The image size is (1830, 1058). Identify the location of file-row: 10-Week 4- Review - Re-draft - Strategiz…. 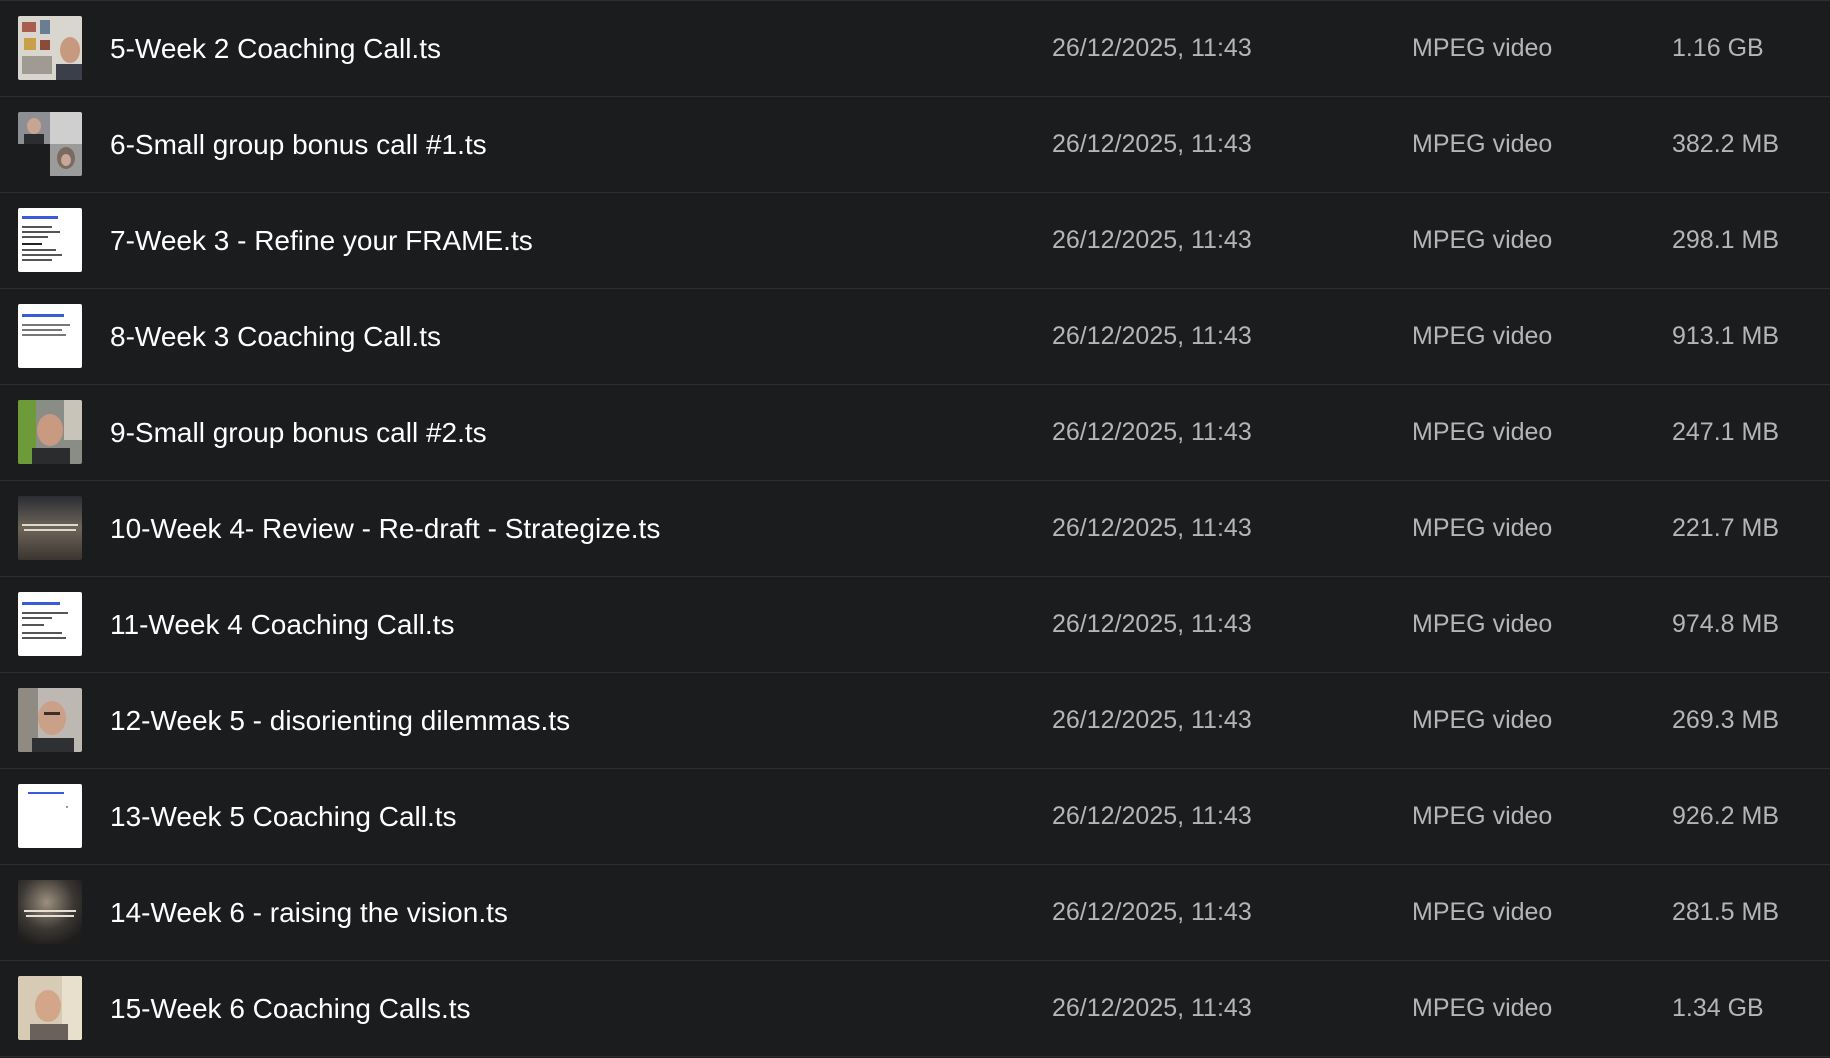
(915, 529).